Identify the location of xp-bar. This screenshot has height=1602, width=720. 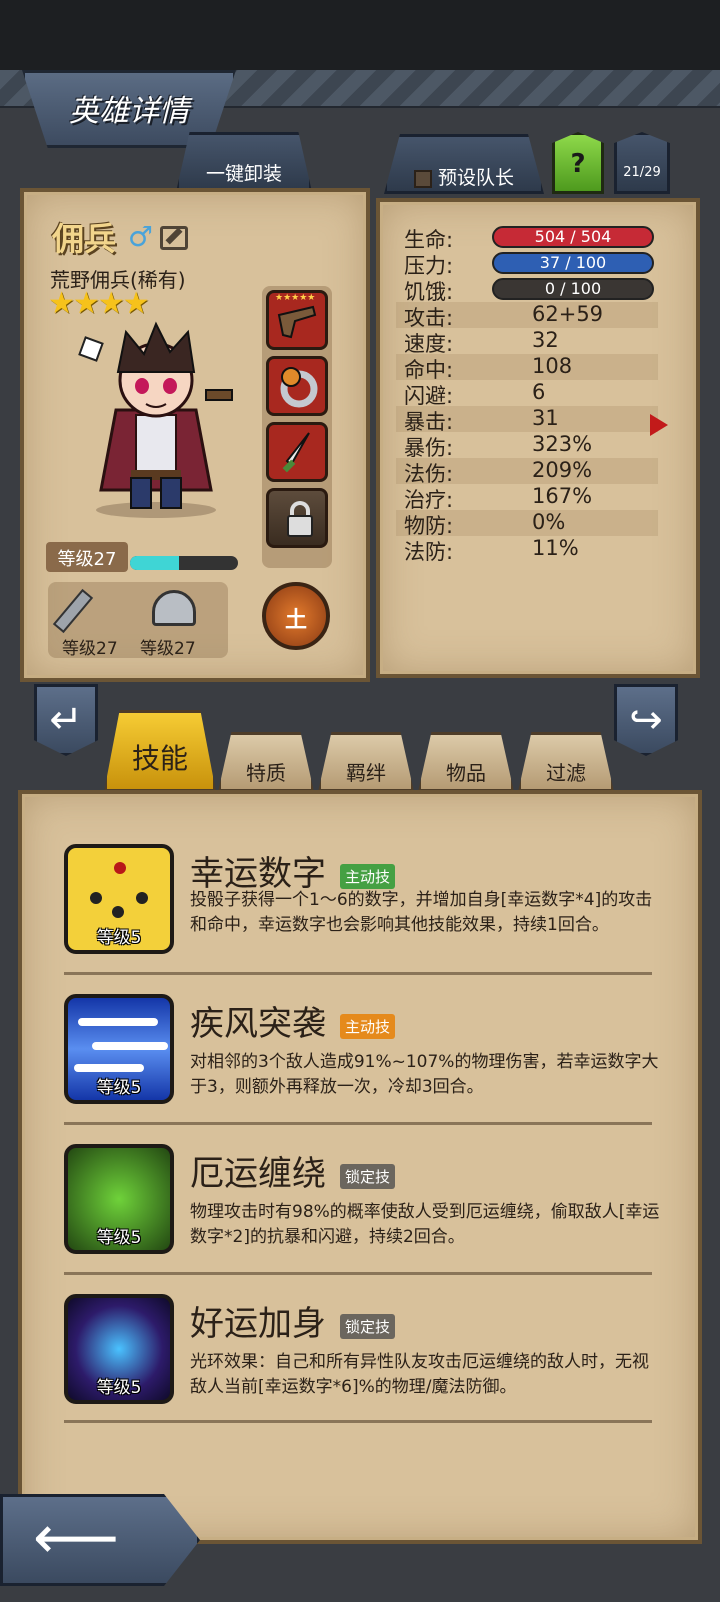
(184, 563).